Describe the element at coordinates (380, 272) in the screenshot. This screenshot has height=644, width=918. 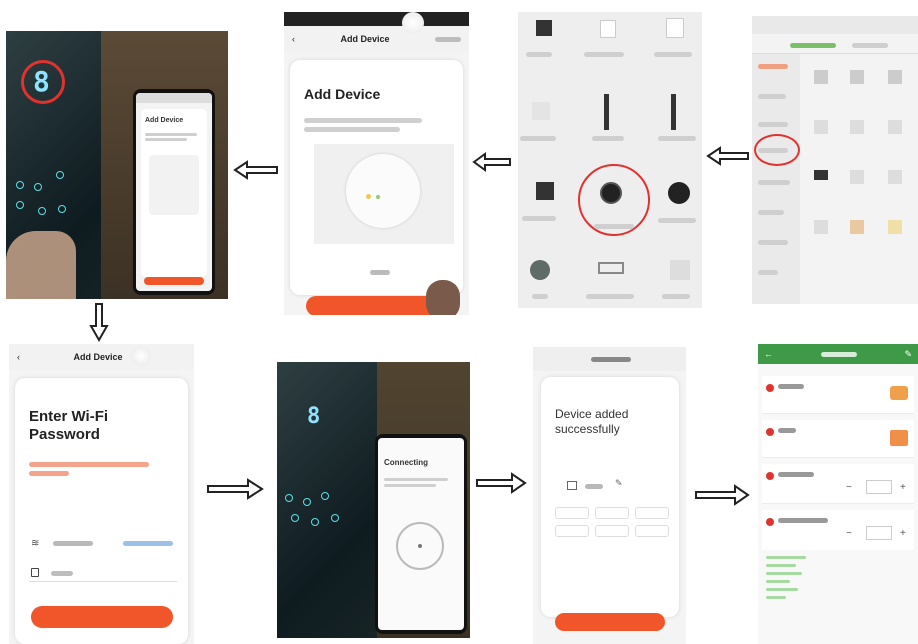
I see `help-link` at that location.